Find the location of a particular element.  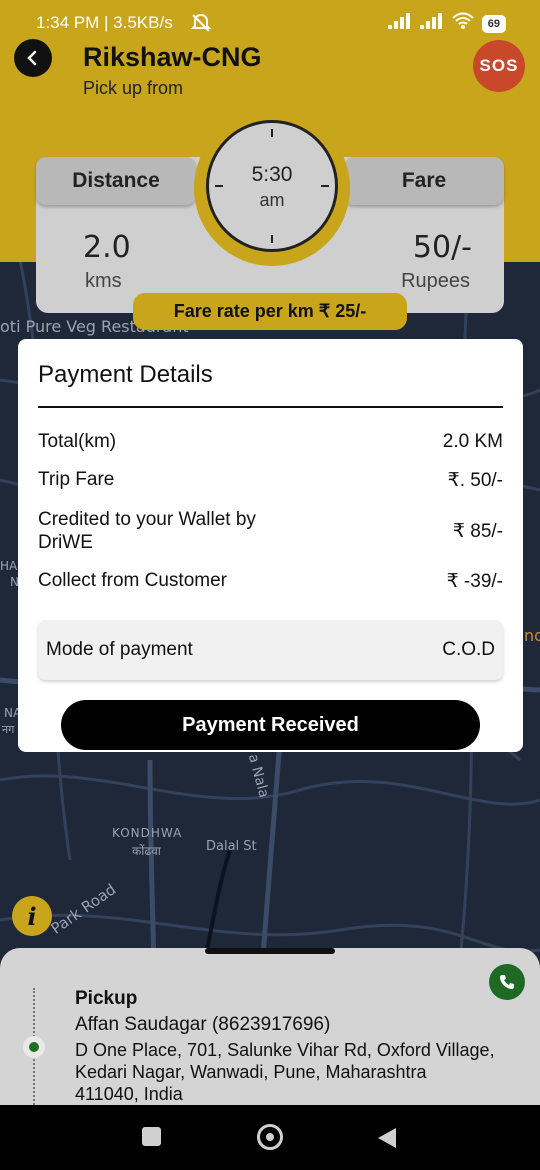

phone-icon is located at coordinates (507, 982).